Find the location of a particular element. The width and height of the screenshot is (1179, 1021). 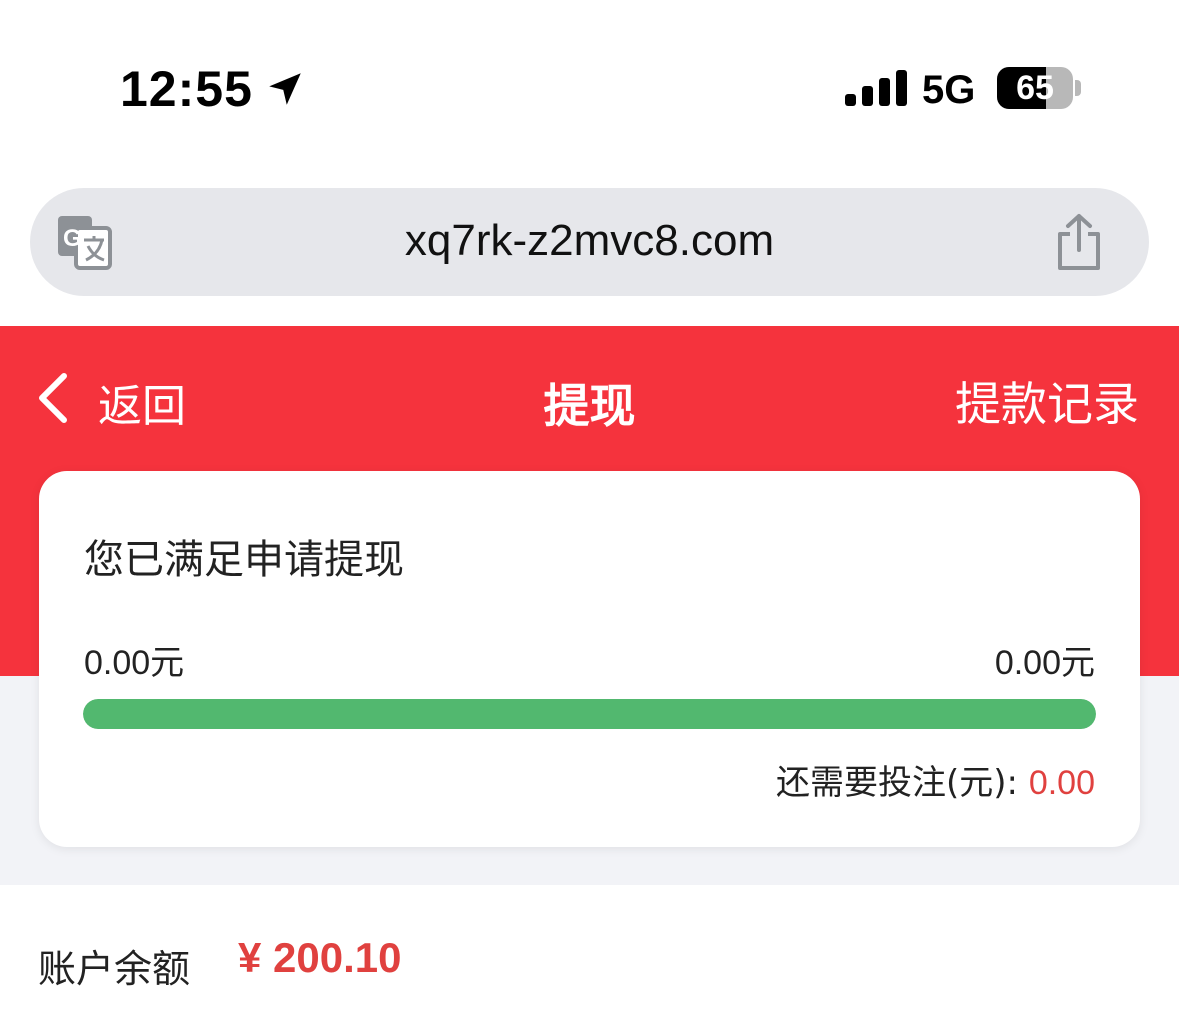

battery-cap is located at coordinates (1078, 88).